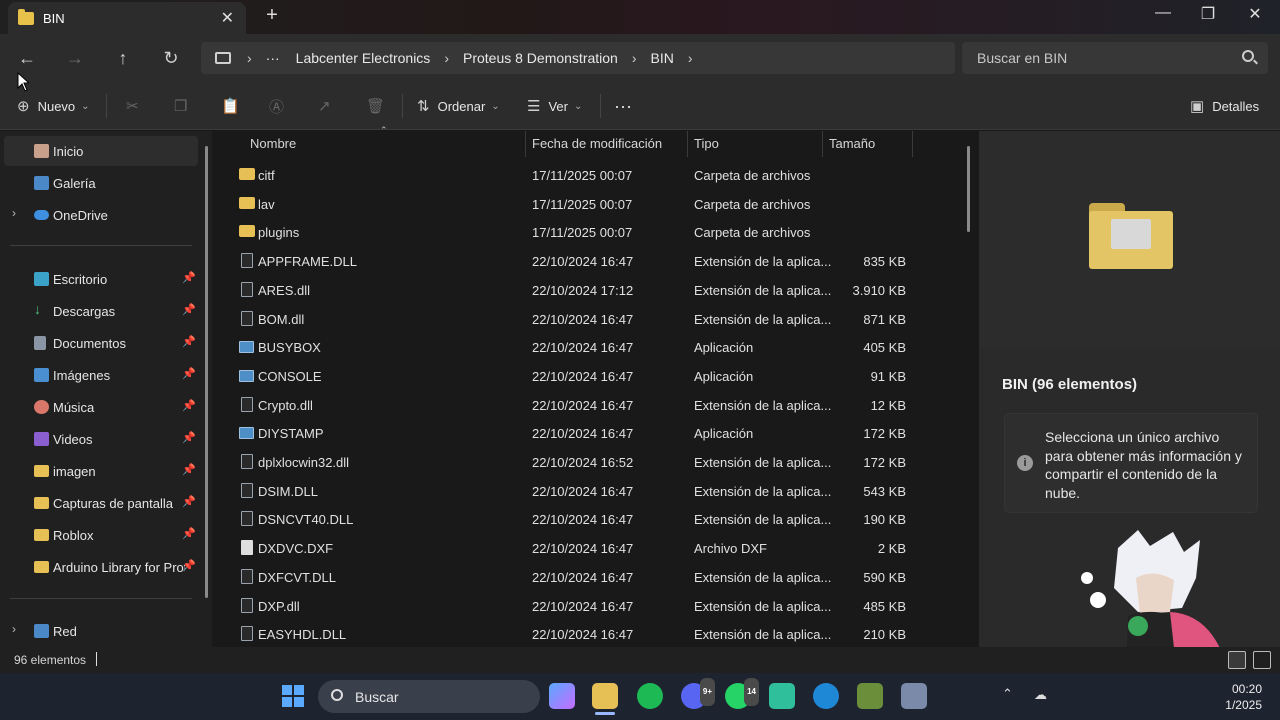 Image resolution: width=1280 pixels, height=720 pixels. Describe the element at coordinates (328, 106) in the screenshot. I see `share-button: ↗` at that location.